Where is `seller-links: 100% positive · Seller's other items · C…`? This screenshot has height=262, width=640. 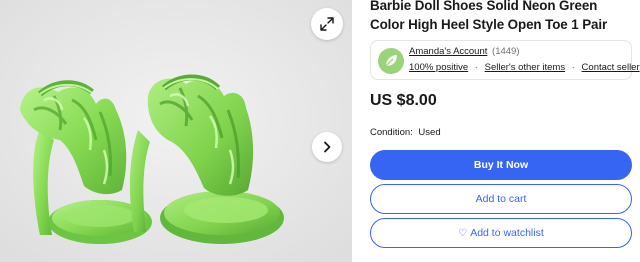
seller-links: 100% positive · Seller's other items · C… is located at coordinates (524, 67).